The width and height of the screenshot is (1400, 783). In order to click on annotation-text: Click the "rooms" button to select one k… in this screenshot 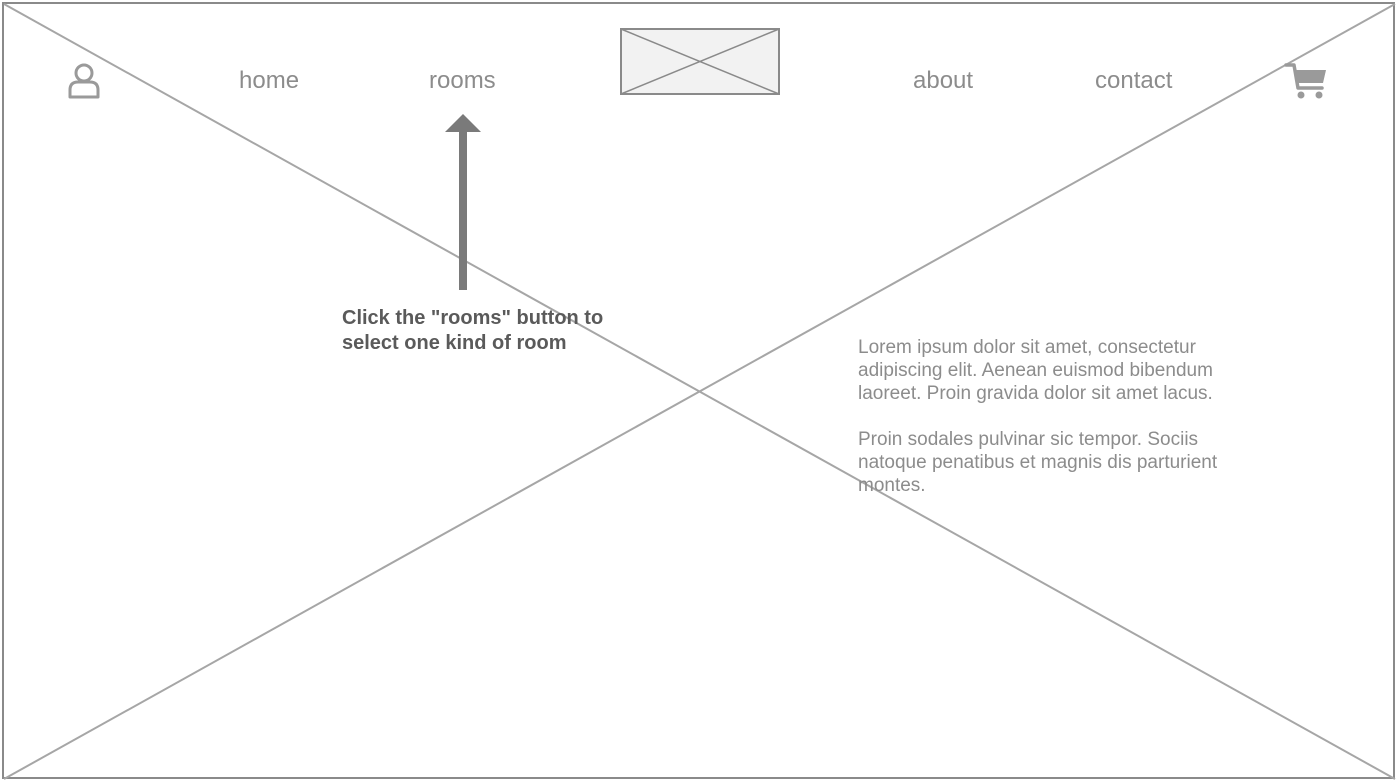, I will do `click(473, 330)`.